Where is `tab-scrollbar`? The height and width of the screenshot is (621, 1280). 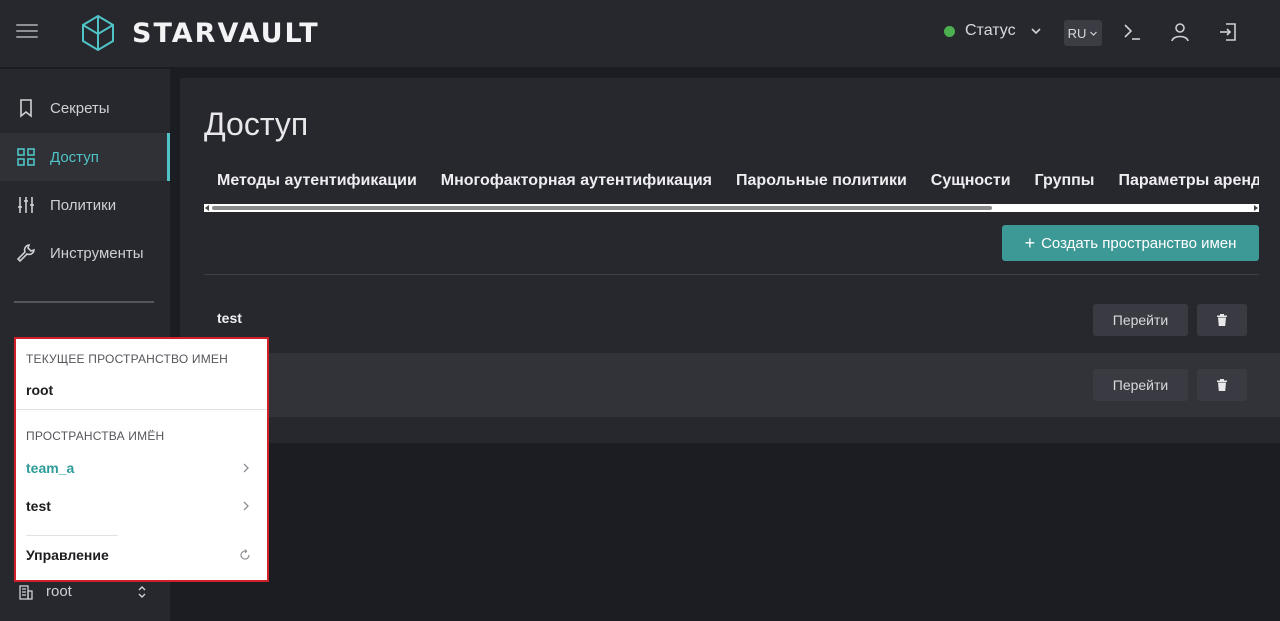
tab-scrollbar is located at coordinates (731, 208).